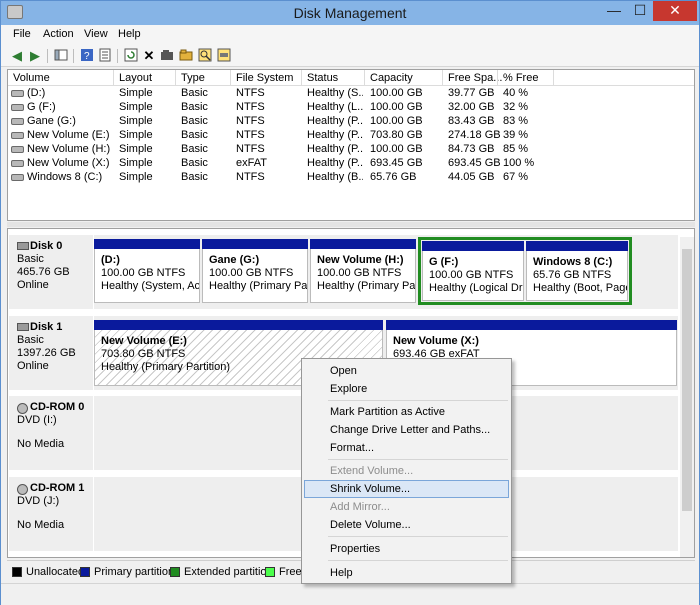 This screenshot has height=605, width=700. What do you see at coordinates (51, 433) in the screenshot?
I see `cdrom-0-label: CD-ROM 0 DVD (I:) No Media` at bounding box center [51, 433].